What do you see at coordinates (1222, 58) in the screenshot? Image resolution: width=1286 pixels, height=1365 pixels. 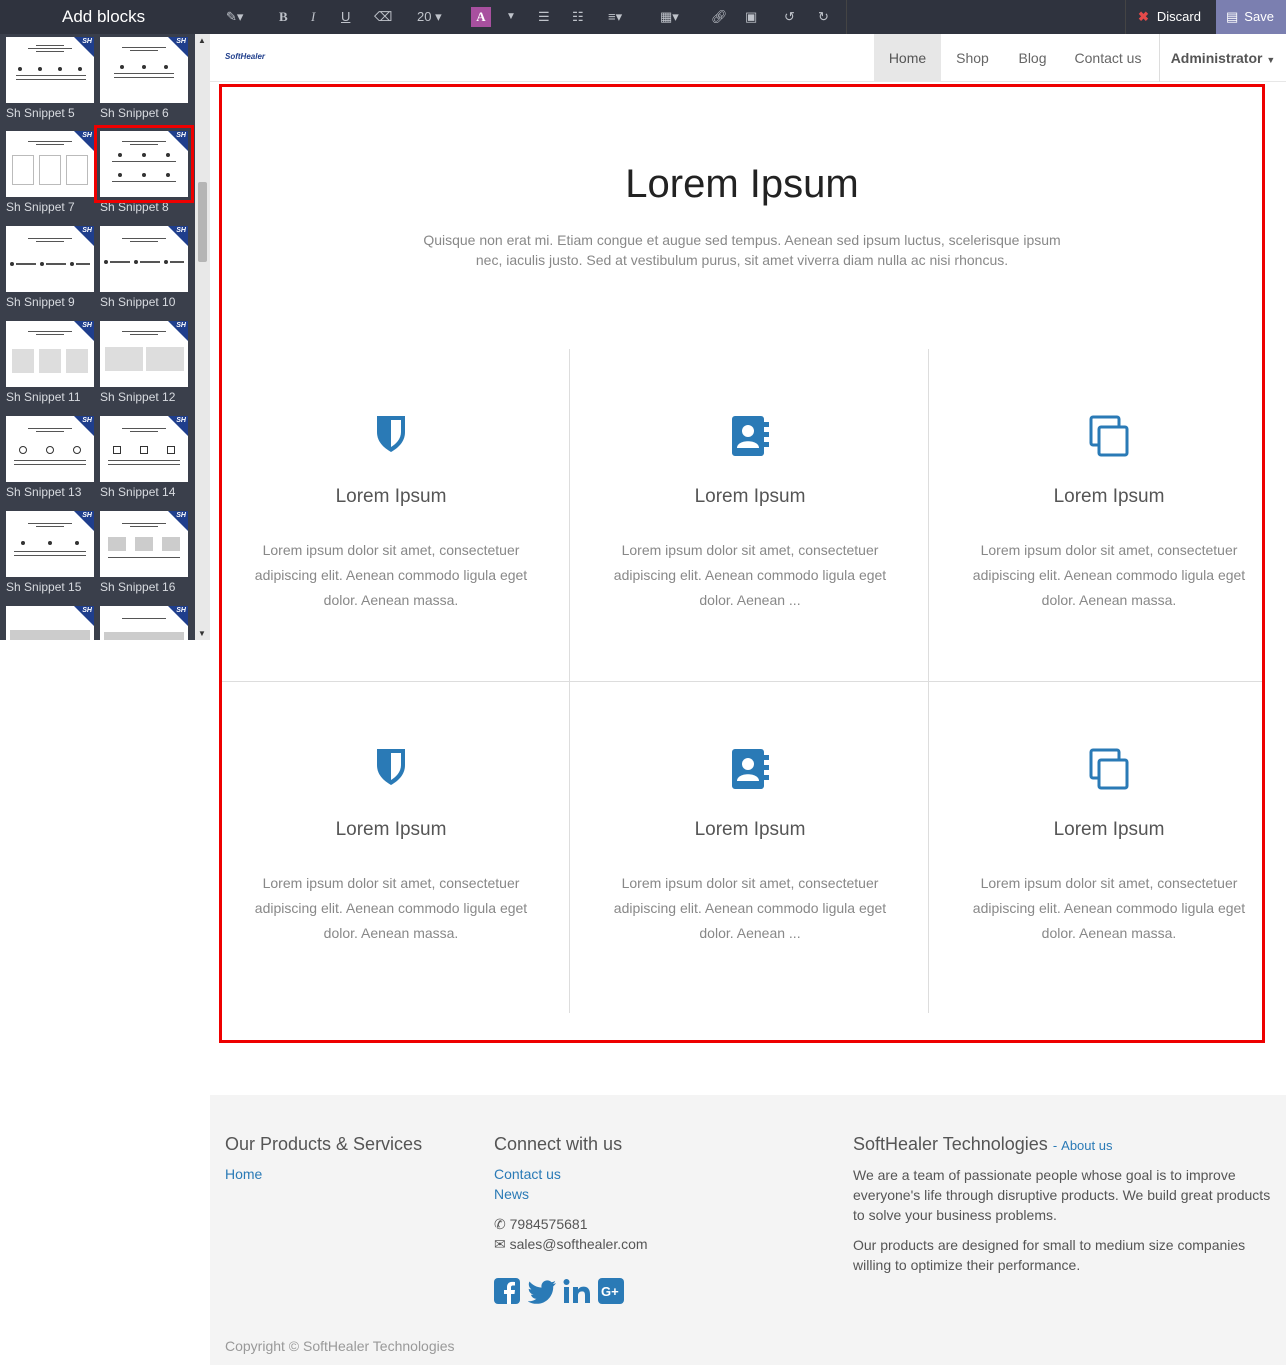 I see `user-menu: Administrator ▼` at bounding box center [1222, 58].